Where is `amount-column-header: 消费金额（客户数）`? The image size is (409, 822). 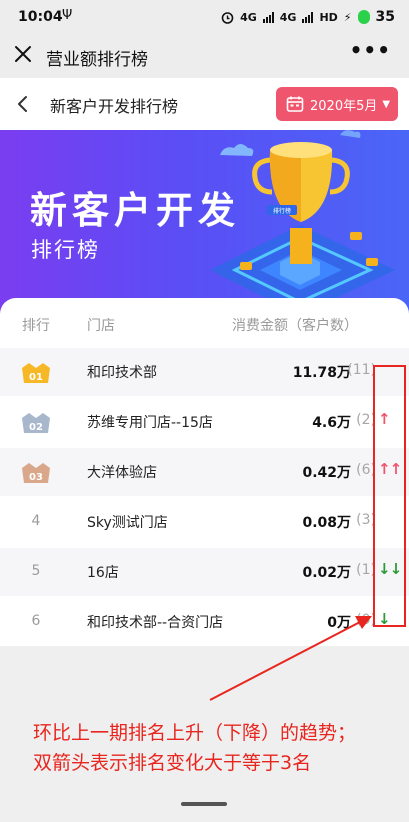 amount-column-header: 消费金额（客户数） is located at coordinates (295, 326).